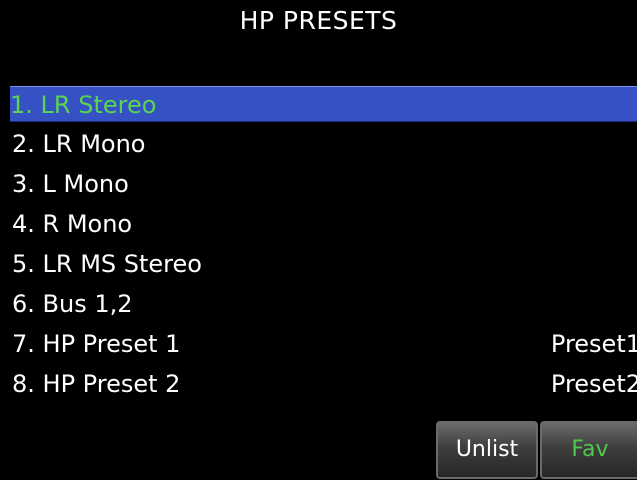 Image resolution: width=637 pixels, height=480 pixels. What do you see at coordinates (79, 144) in the screenshot?
I see `preset-label: 2. LR Mono` at bounding box center [79, 144].